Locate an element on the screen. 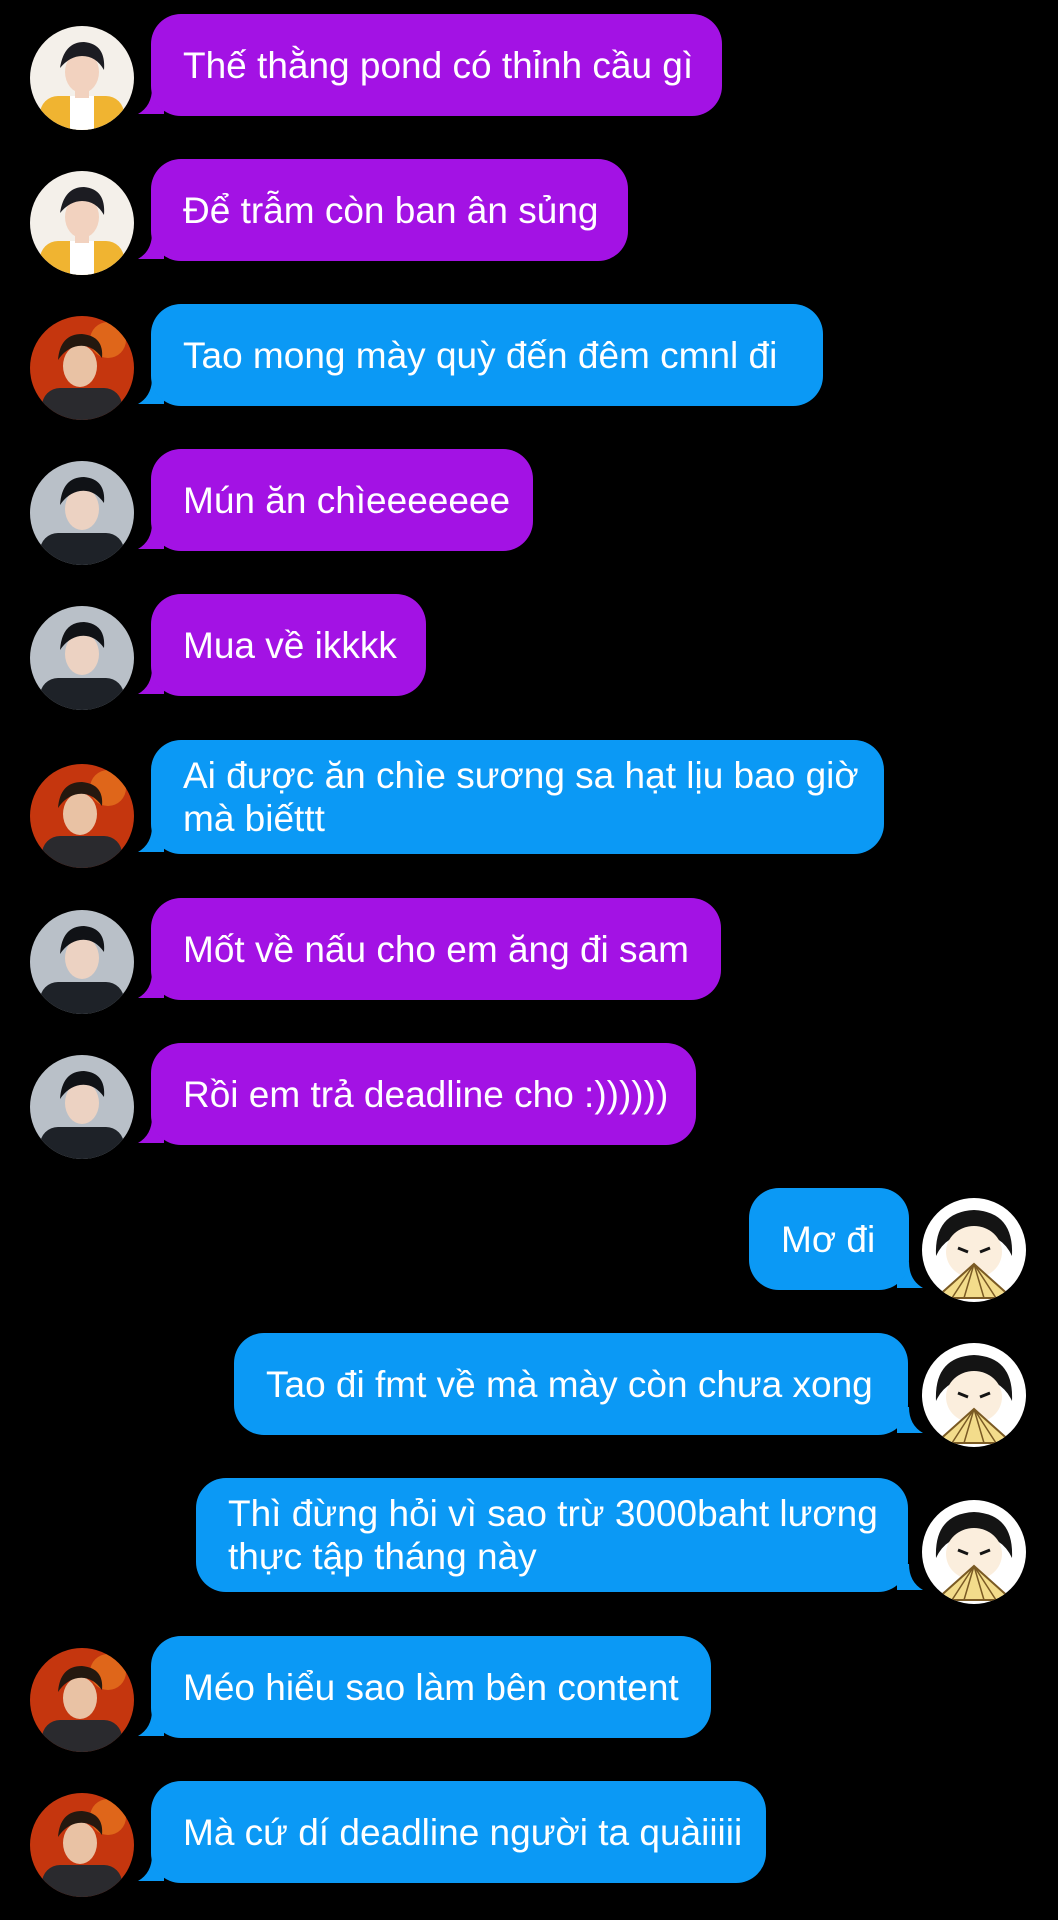 This screenshot has width=1058, height=1920. message-text: Rồi em trả deadline cho :)))))) is located at coordinates (426, 1094).